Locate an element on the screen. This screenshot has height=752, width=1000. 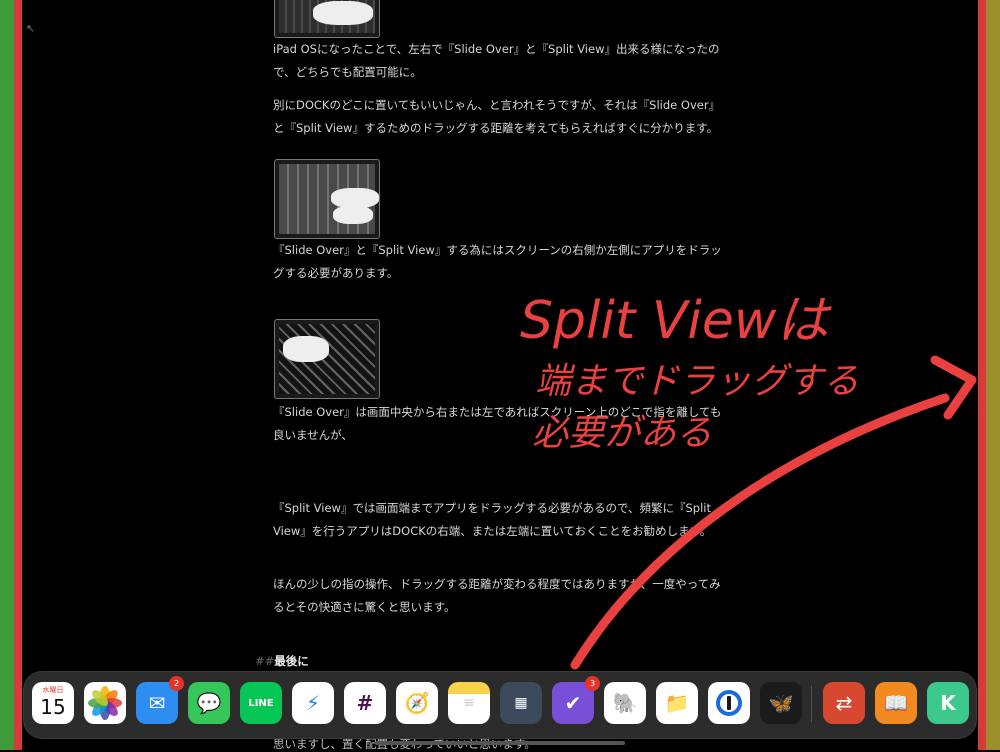
mail-icon: ✉ is located at coordinates (157, 703).